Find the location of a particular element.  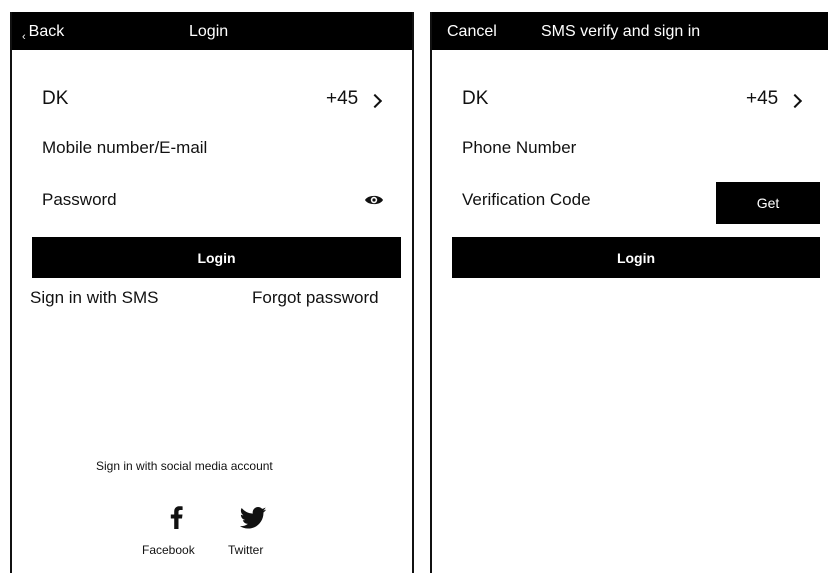

phone-number-field: Phone Number is located at coordinates (630, 150).